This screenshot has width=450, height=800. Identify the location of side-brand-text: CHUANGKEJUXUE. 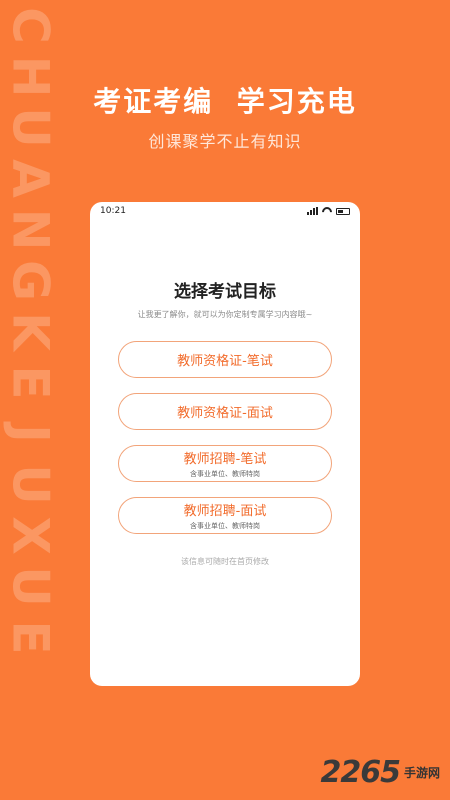
(30, 400).